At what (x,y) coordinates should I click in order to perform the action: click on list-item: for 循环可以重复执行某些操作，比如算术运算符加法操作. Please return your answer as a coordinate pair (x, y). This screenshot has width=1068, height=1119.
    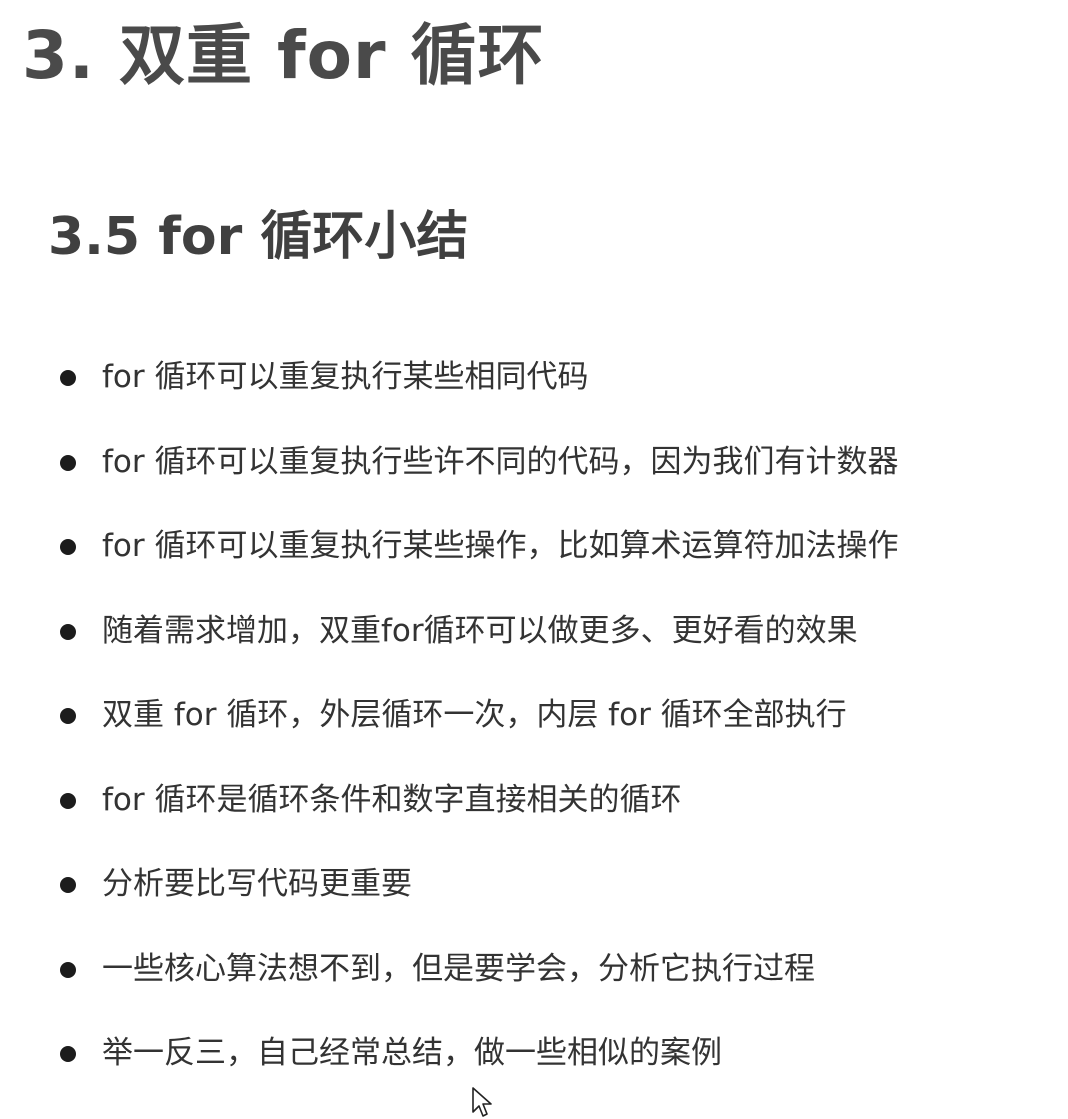
    Looking at the image, I should click on (479, 559).